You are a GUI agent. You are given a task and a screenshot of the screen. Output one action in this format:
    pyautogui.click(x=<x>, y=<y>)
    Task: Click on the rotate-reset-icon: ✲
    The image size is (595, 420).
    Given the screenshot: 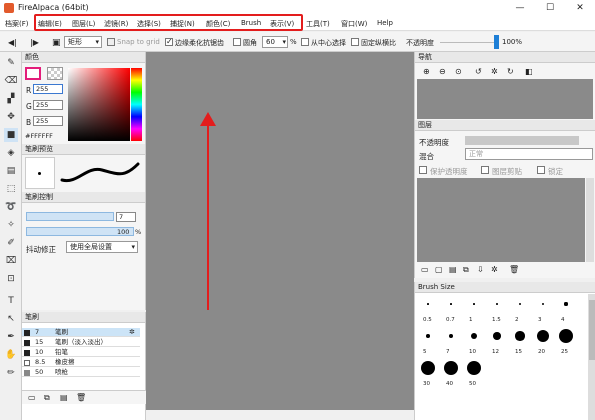 What is the action you would take?
    pyautogui.click(x=494, y=71)
    